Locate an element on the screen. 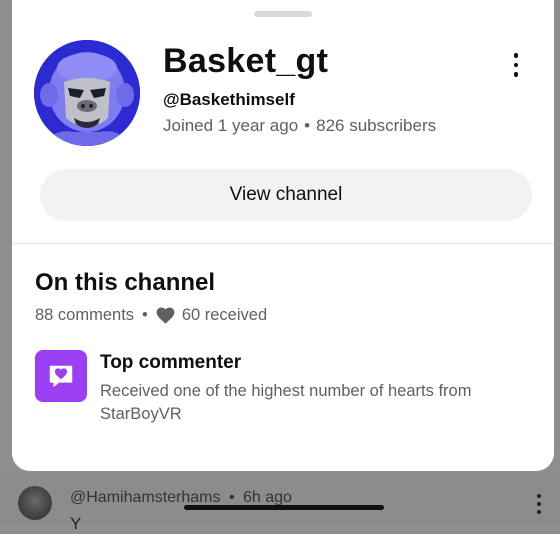 The image size is (560, 534). comment-more-icon is located at coordinates (539, 504).